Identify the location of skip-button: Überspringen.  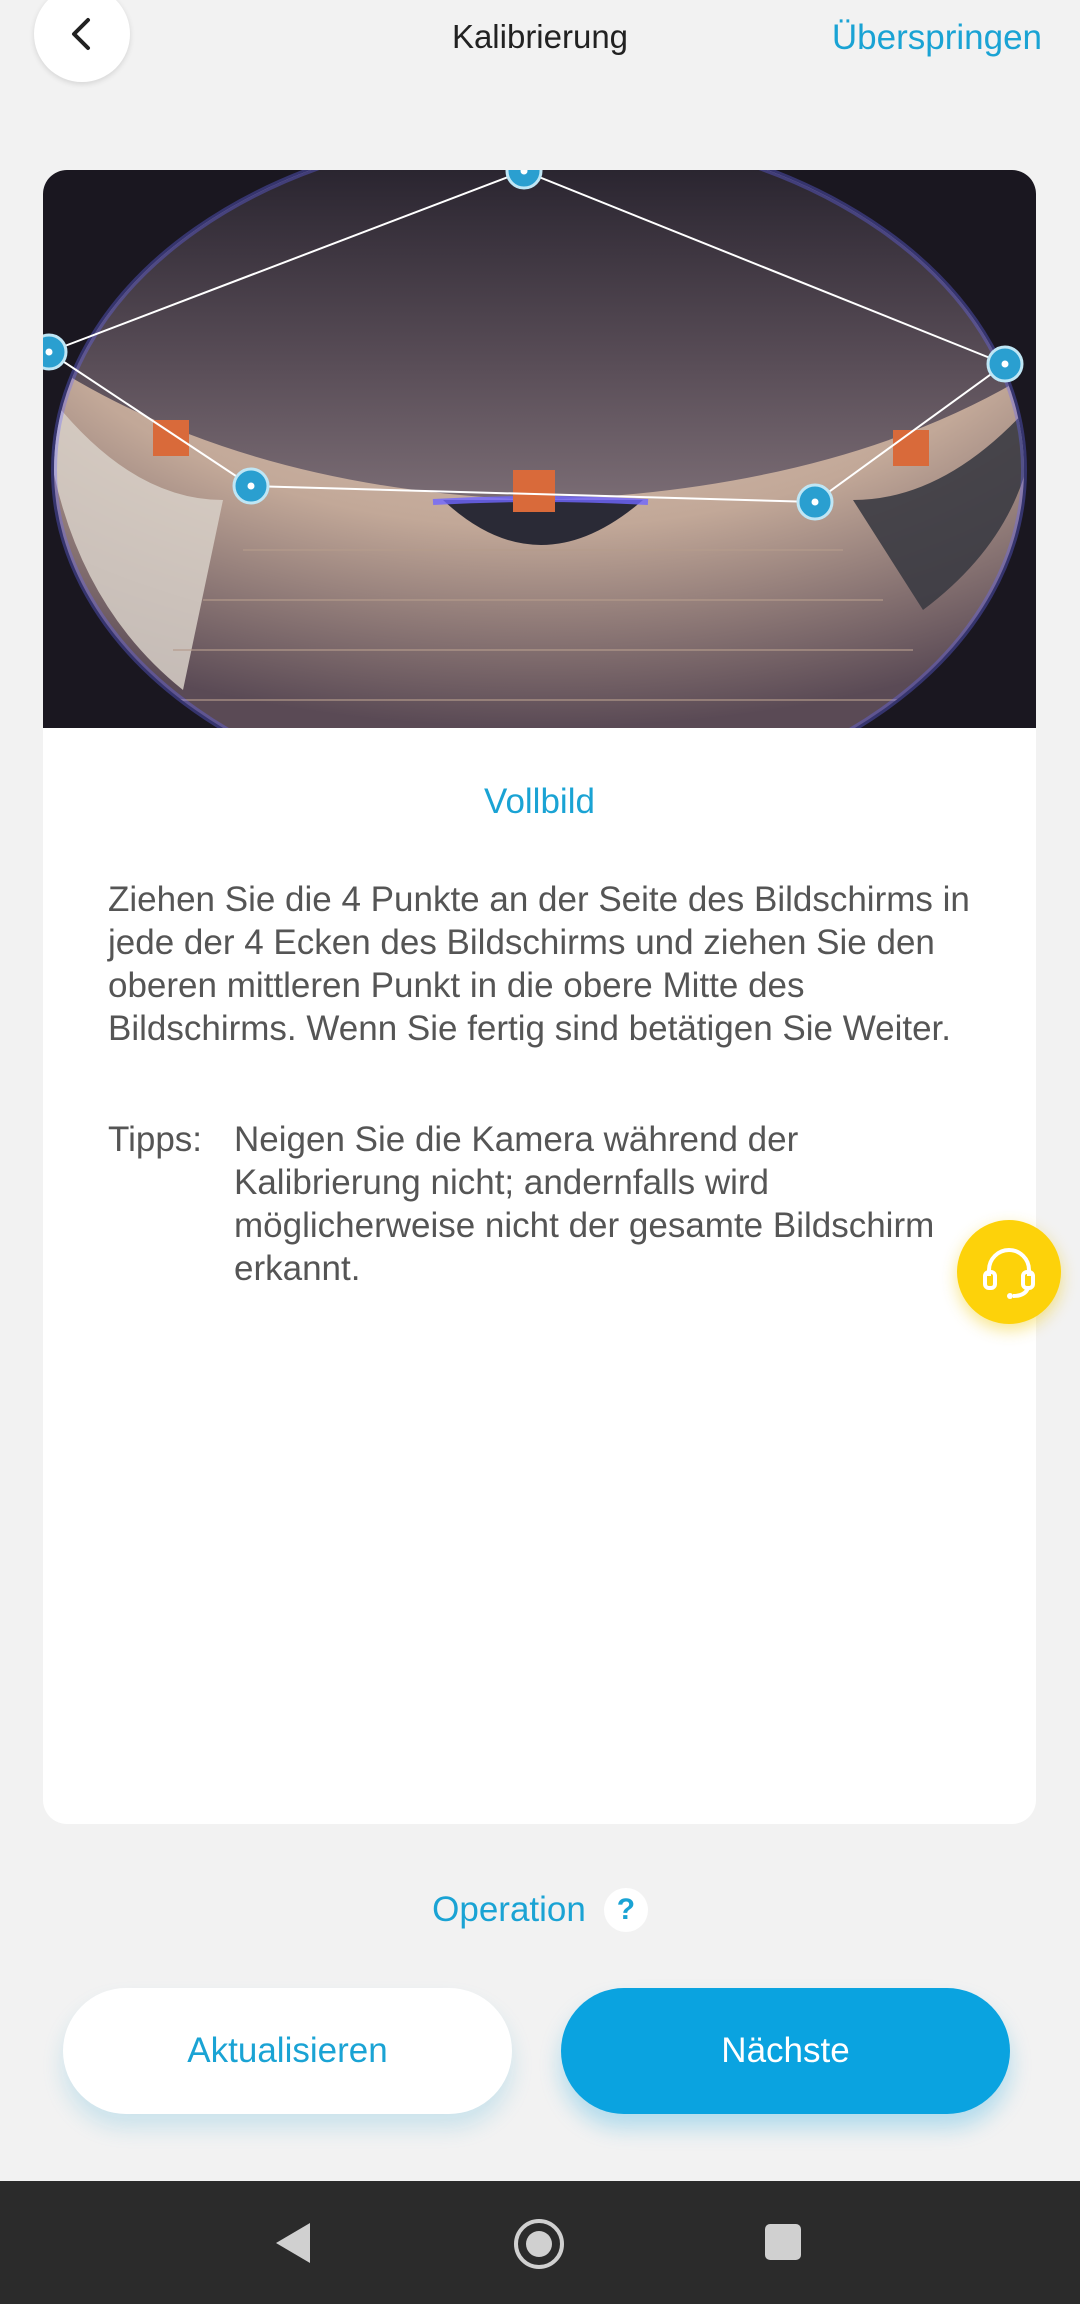
(937, 38).